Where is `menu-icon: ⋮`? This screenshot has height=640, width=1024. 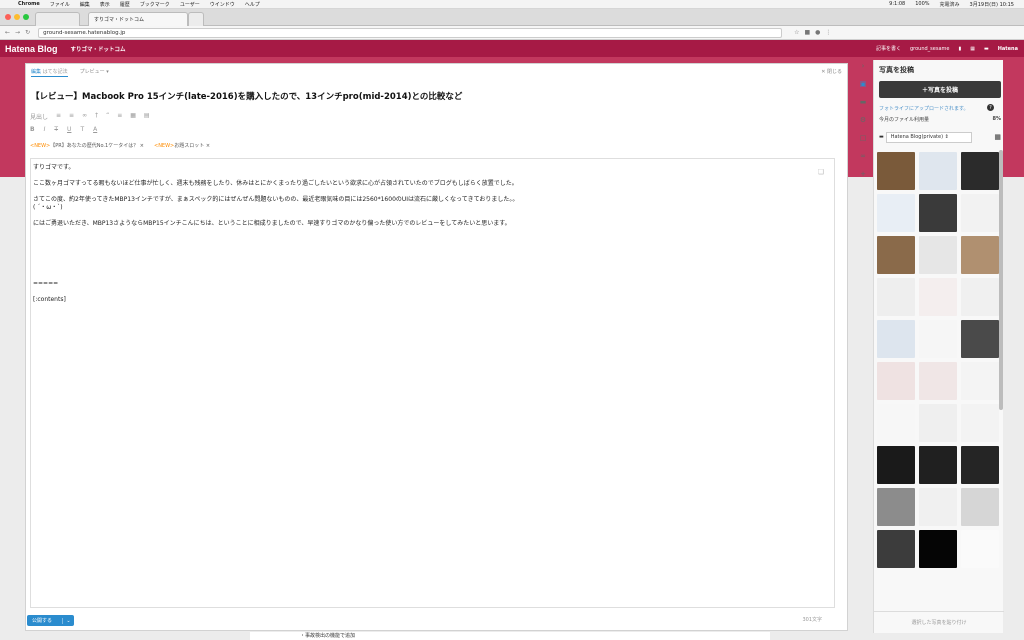
menu-icon: ⋮ is located at coordinates (828, 32).